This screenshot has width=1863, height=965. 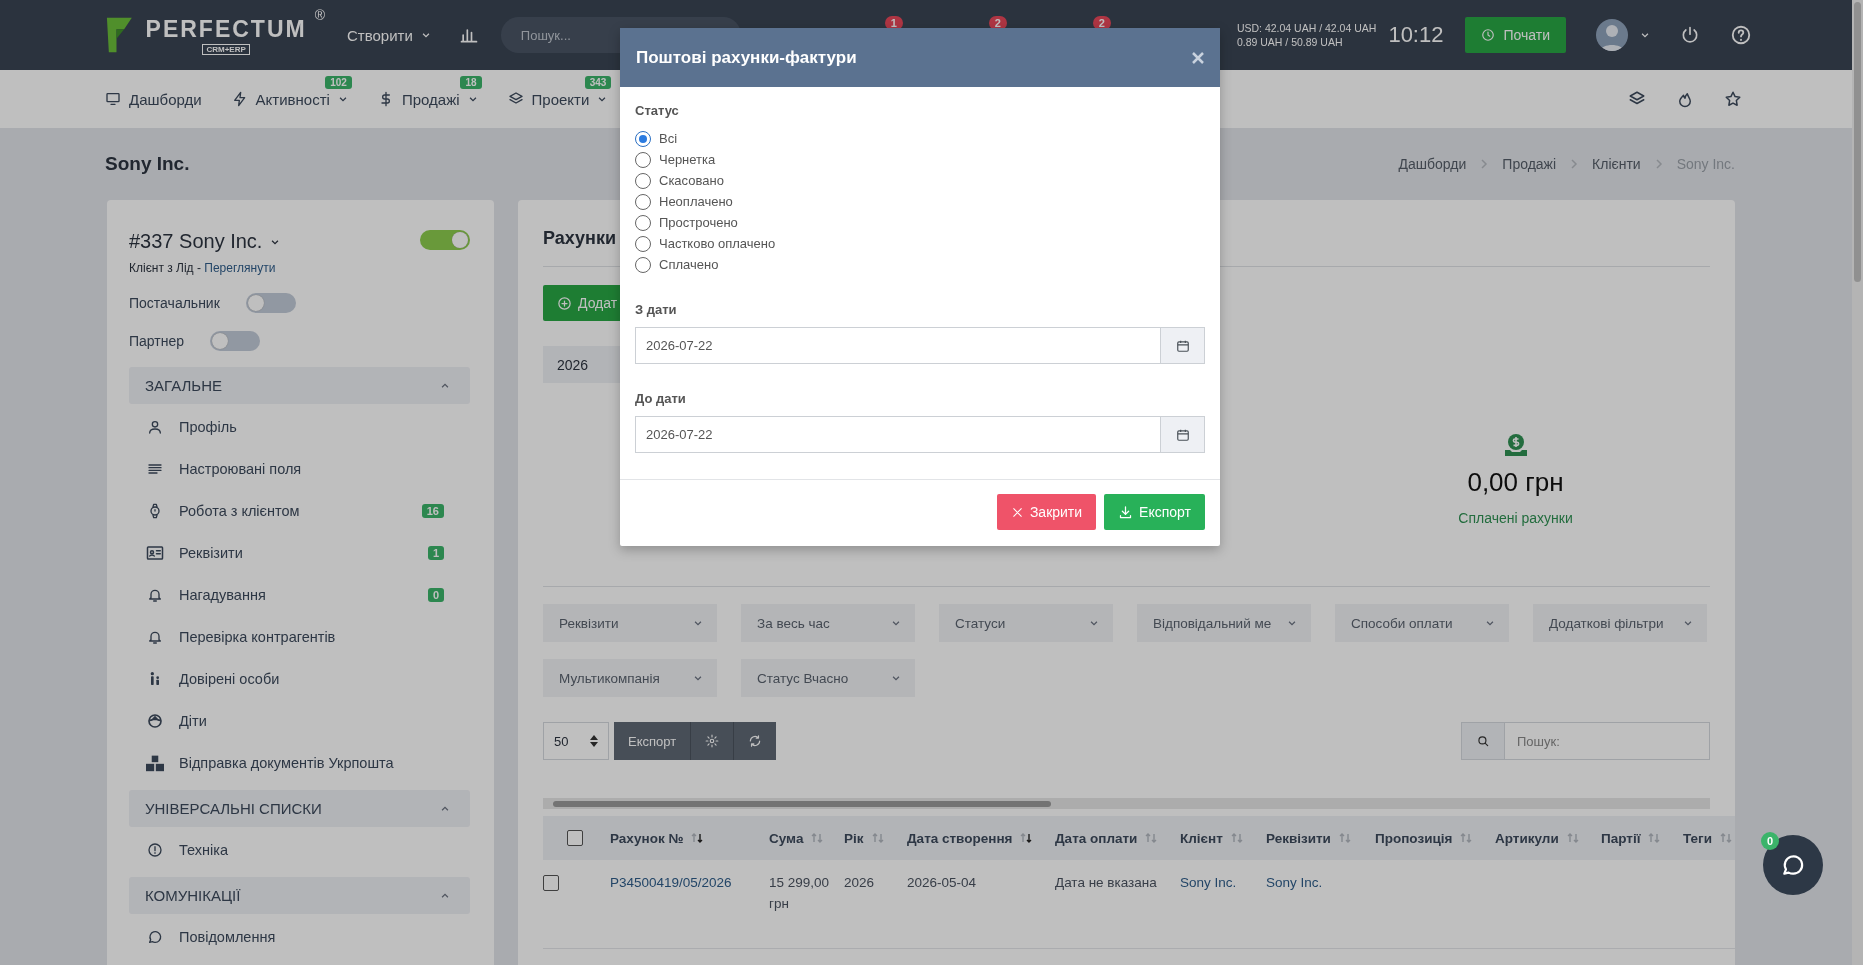 I want to click on column-header: Артикули, so click(x=1544, y=838).